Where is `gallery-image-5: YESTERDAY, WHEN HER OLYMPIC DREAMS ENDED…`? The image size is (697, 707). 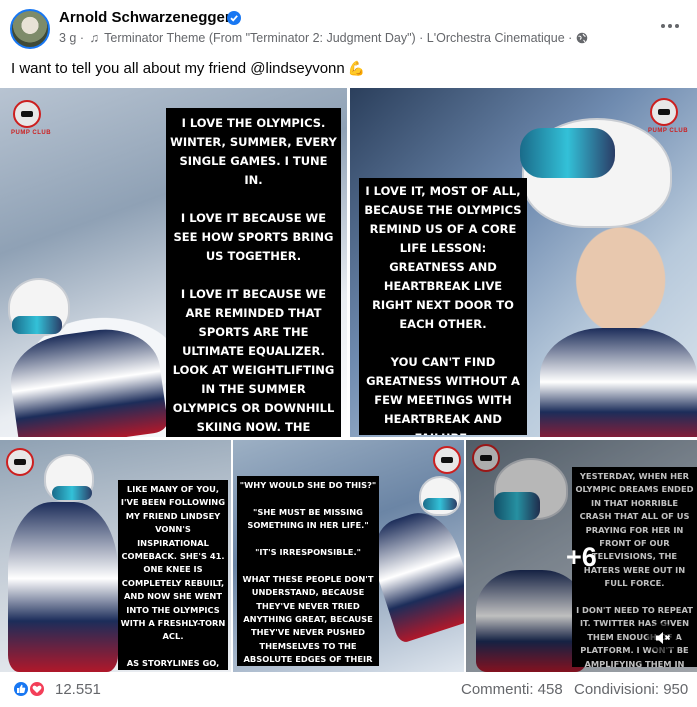
gallery-image-5: YESTERDAY, WHEN HER OLYMPIC DREAMS ENDED… is located at coordinates (581, 556).